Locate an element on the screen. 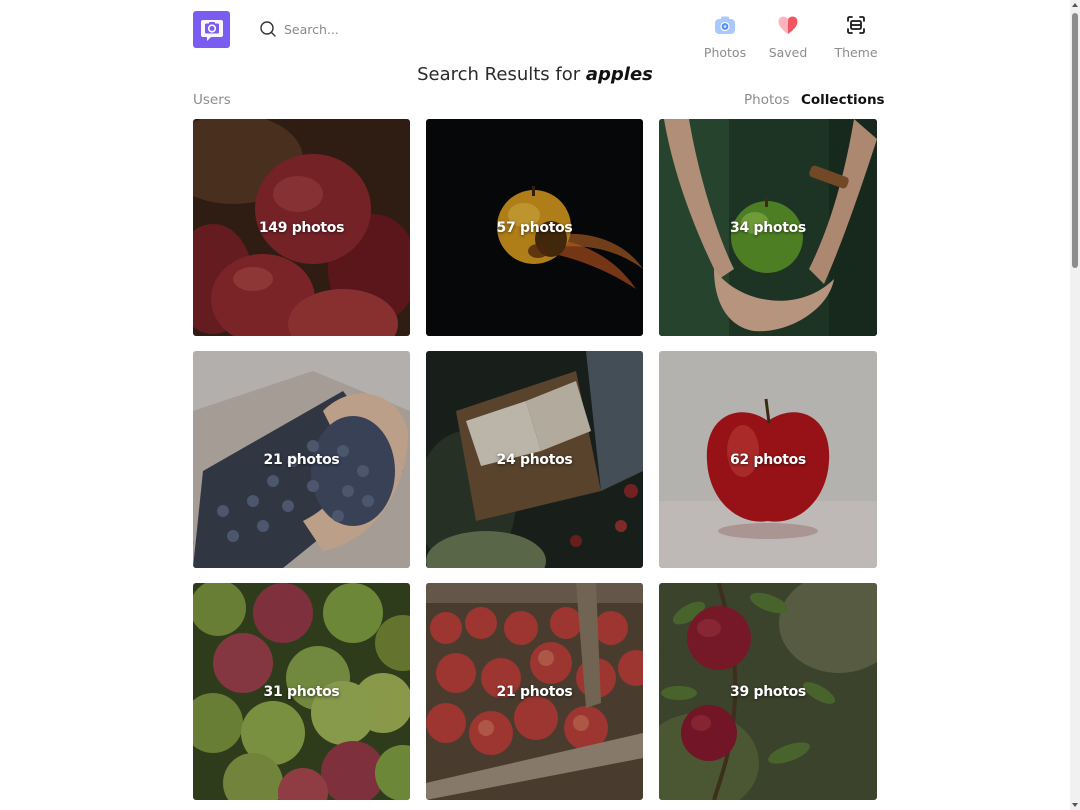 This screenshot has width=1080, height=810. collection-count: 24 photos is located at coordinates (534, 459).